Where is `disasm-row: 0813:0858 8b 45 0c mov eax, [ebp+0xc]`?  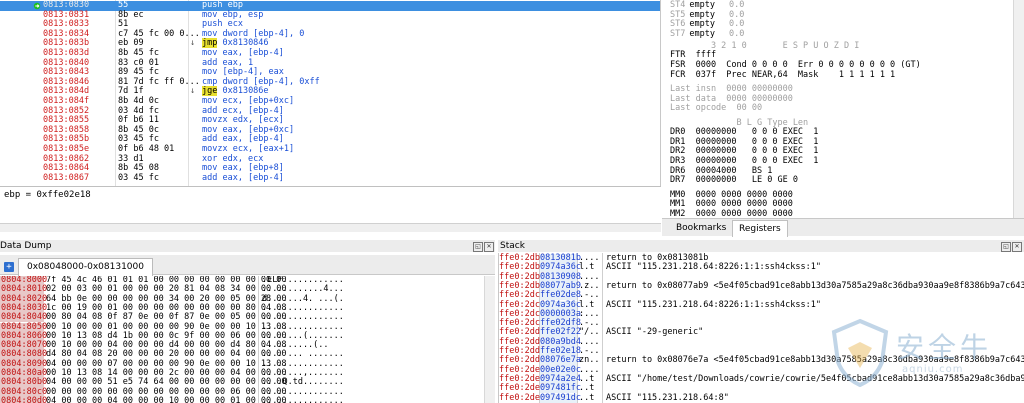
disasm-row: 0813:0858 8b 45 0c mov eax, [ebp+0xc] is located at coordinates (330, 130).